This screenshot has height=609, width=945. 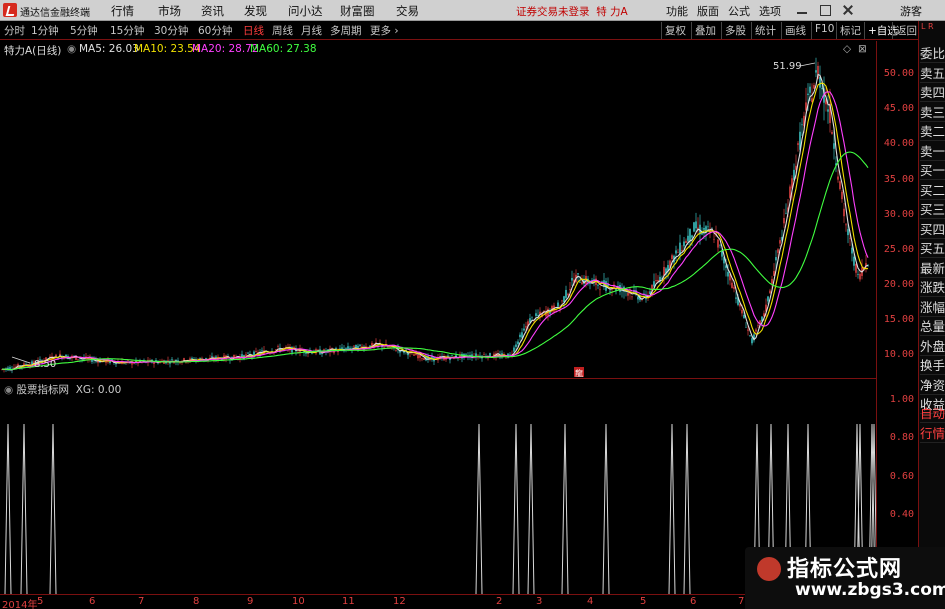 What do you see at coordinates (932, 152) in the screenshot?
I see `sidebar-item: 卖一` at bounding box center [932, 152].